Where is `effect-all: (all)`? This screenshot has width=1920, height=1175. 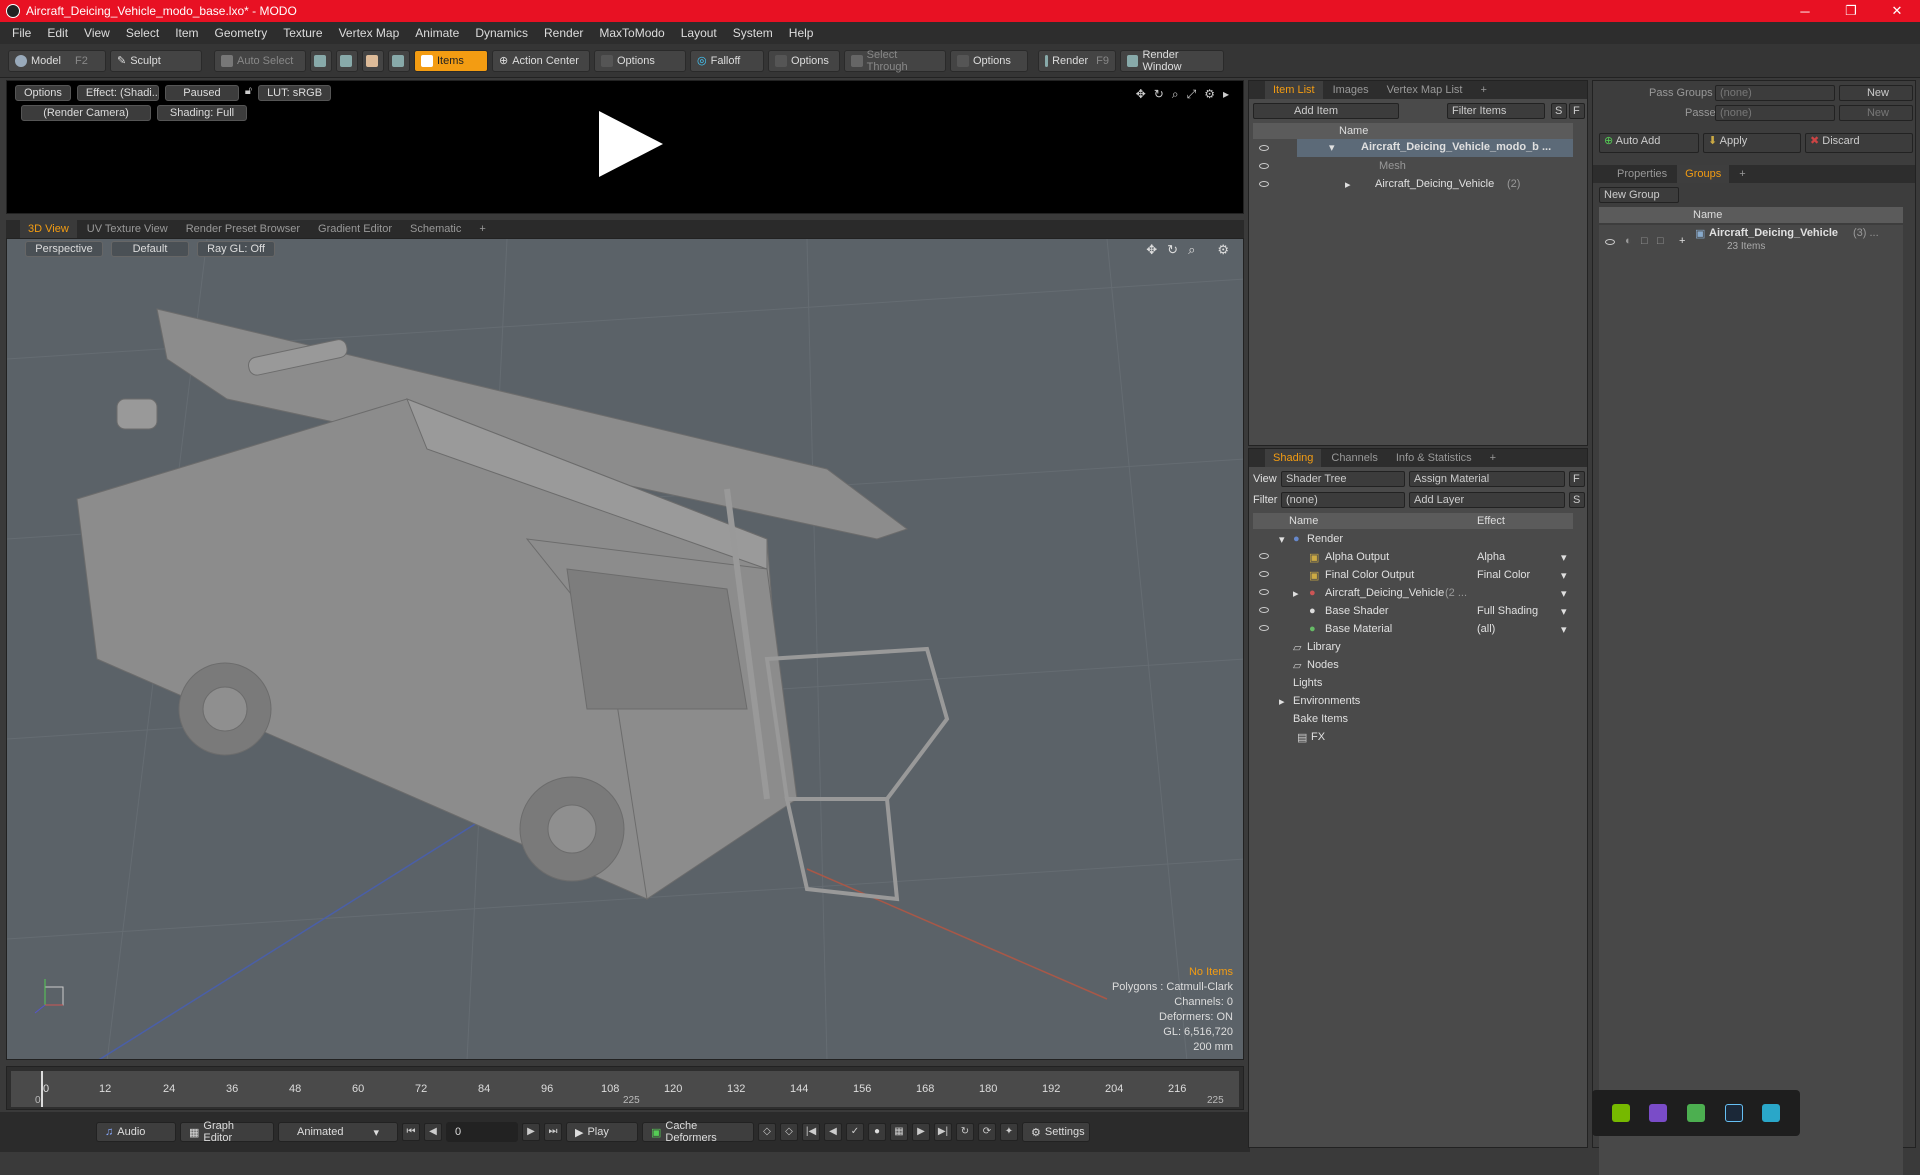 effect-all: (all) is located at coordinates (1486, 629).